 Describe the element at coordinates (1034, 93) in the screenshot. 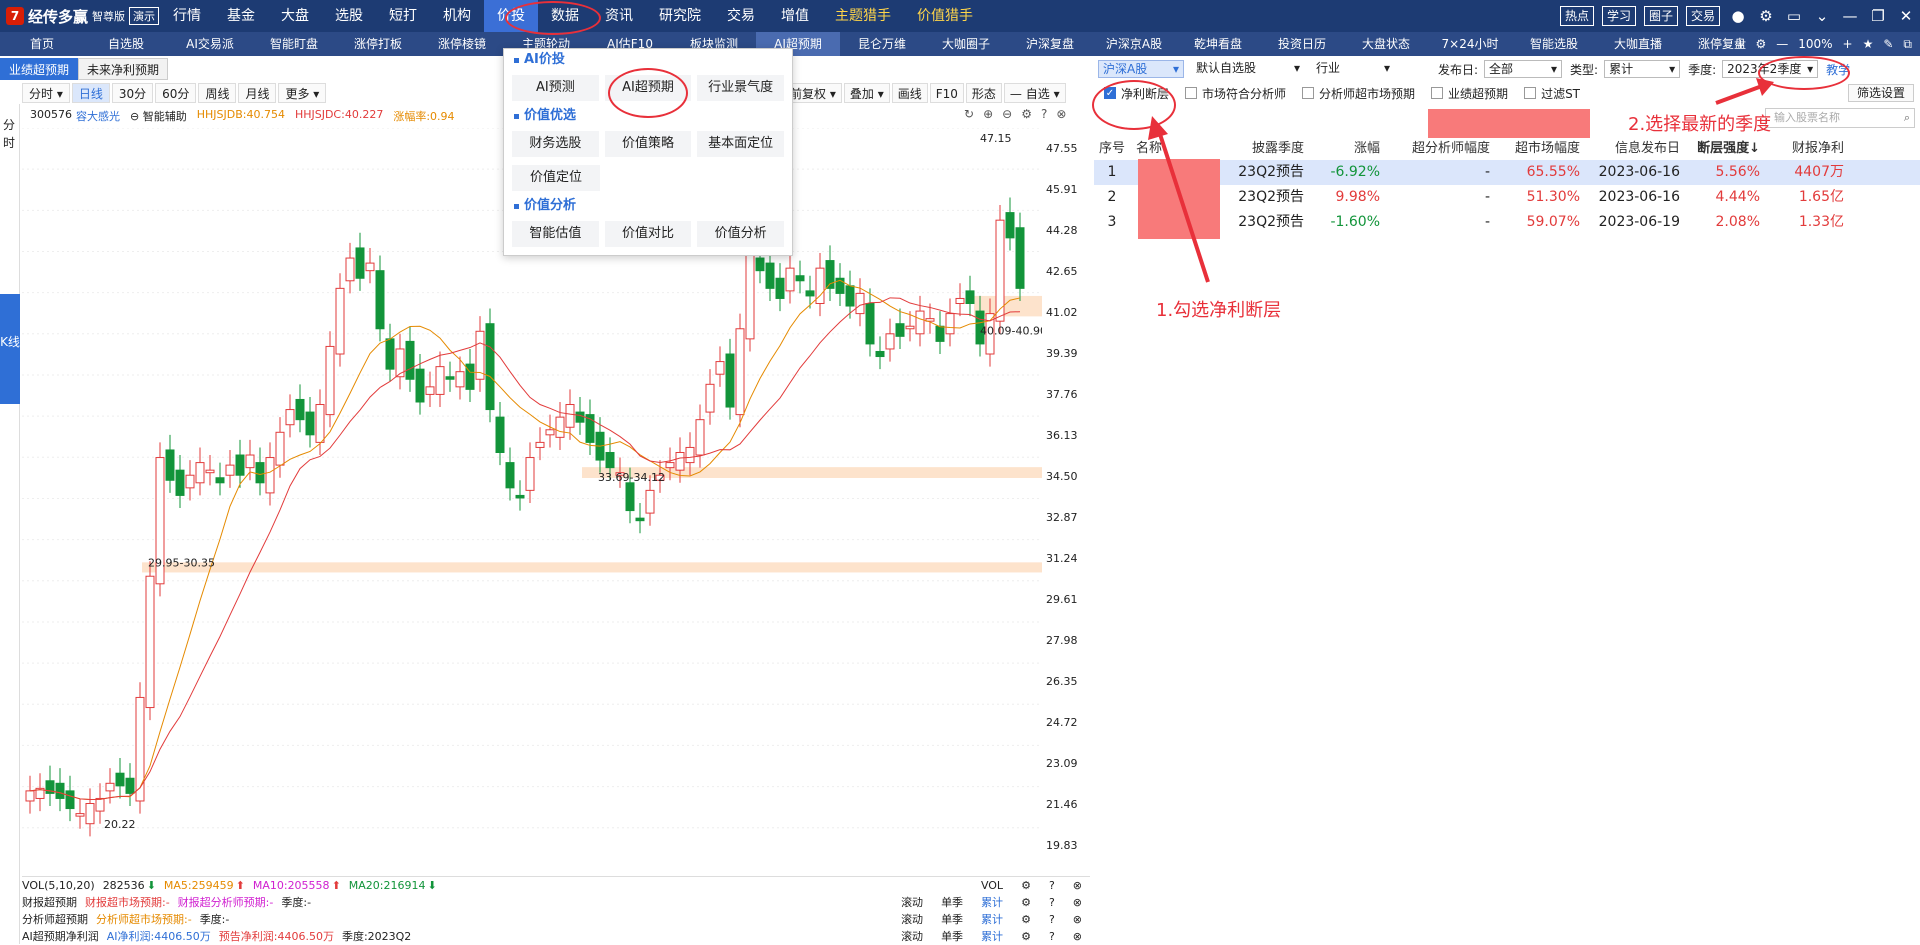

I see `watchlist-button: — 自选 ▾` at that location.